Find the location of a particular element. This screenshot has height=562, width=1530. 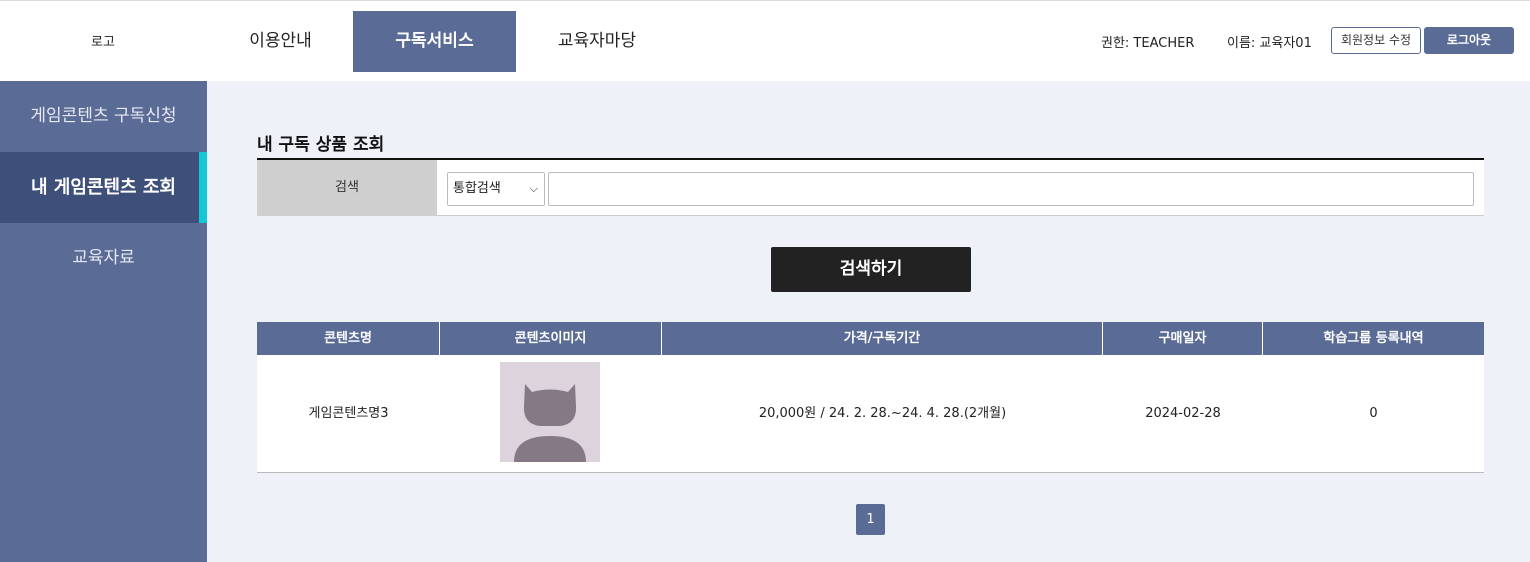

nav-item-educator: 교육자마당 is located at coordinates (597, 41).